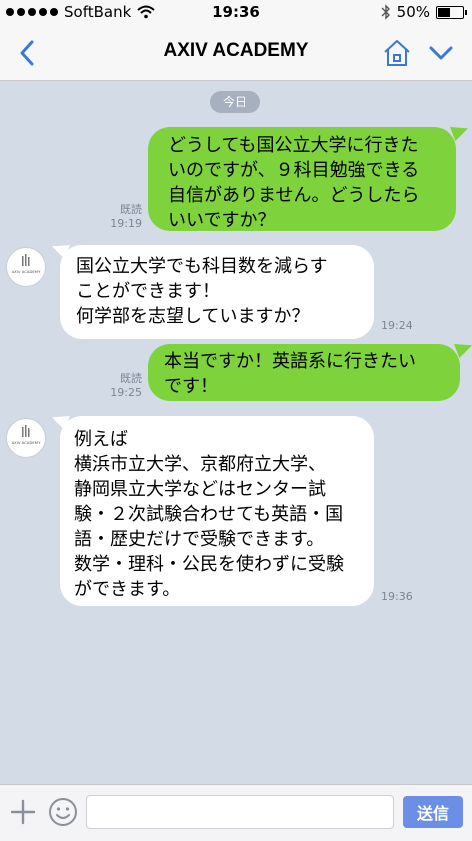 This screenshot has height=841, width=472. What do you see at coordinates (413, 12) in the screenshot?
I see `battery-percent: 50%` at bounding box center [413, 12].